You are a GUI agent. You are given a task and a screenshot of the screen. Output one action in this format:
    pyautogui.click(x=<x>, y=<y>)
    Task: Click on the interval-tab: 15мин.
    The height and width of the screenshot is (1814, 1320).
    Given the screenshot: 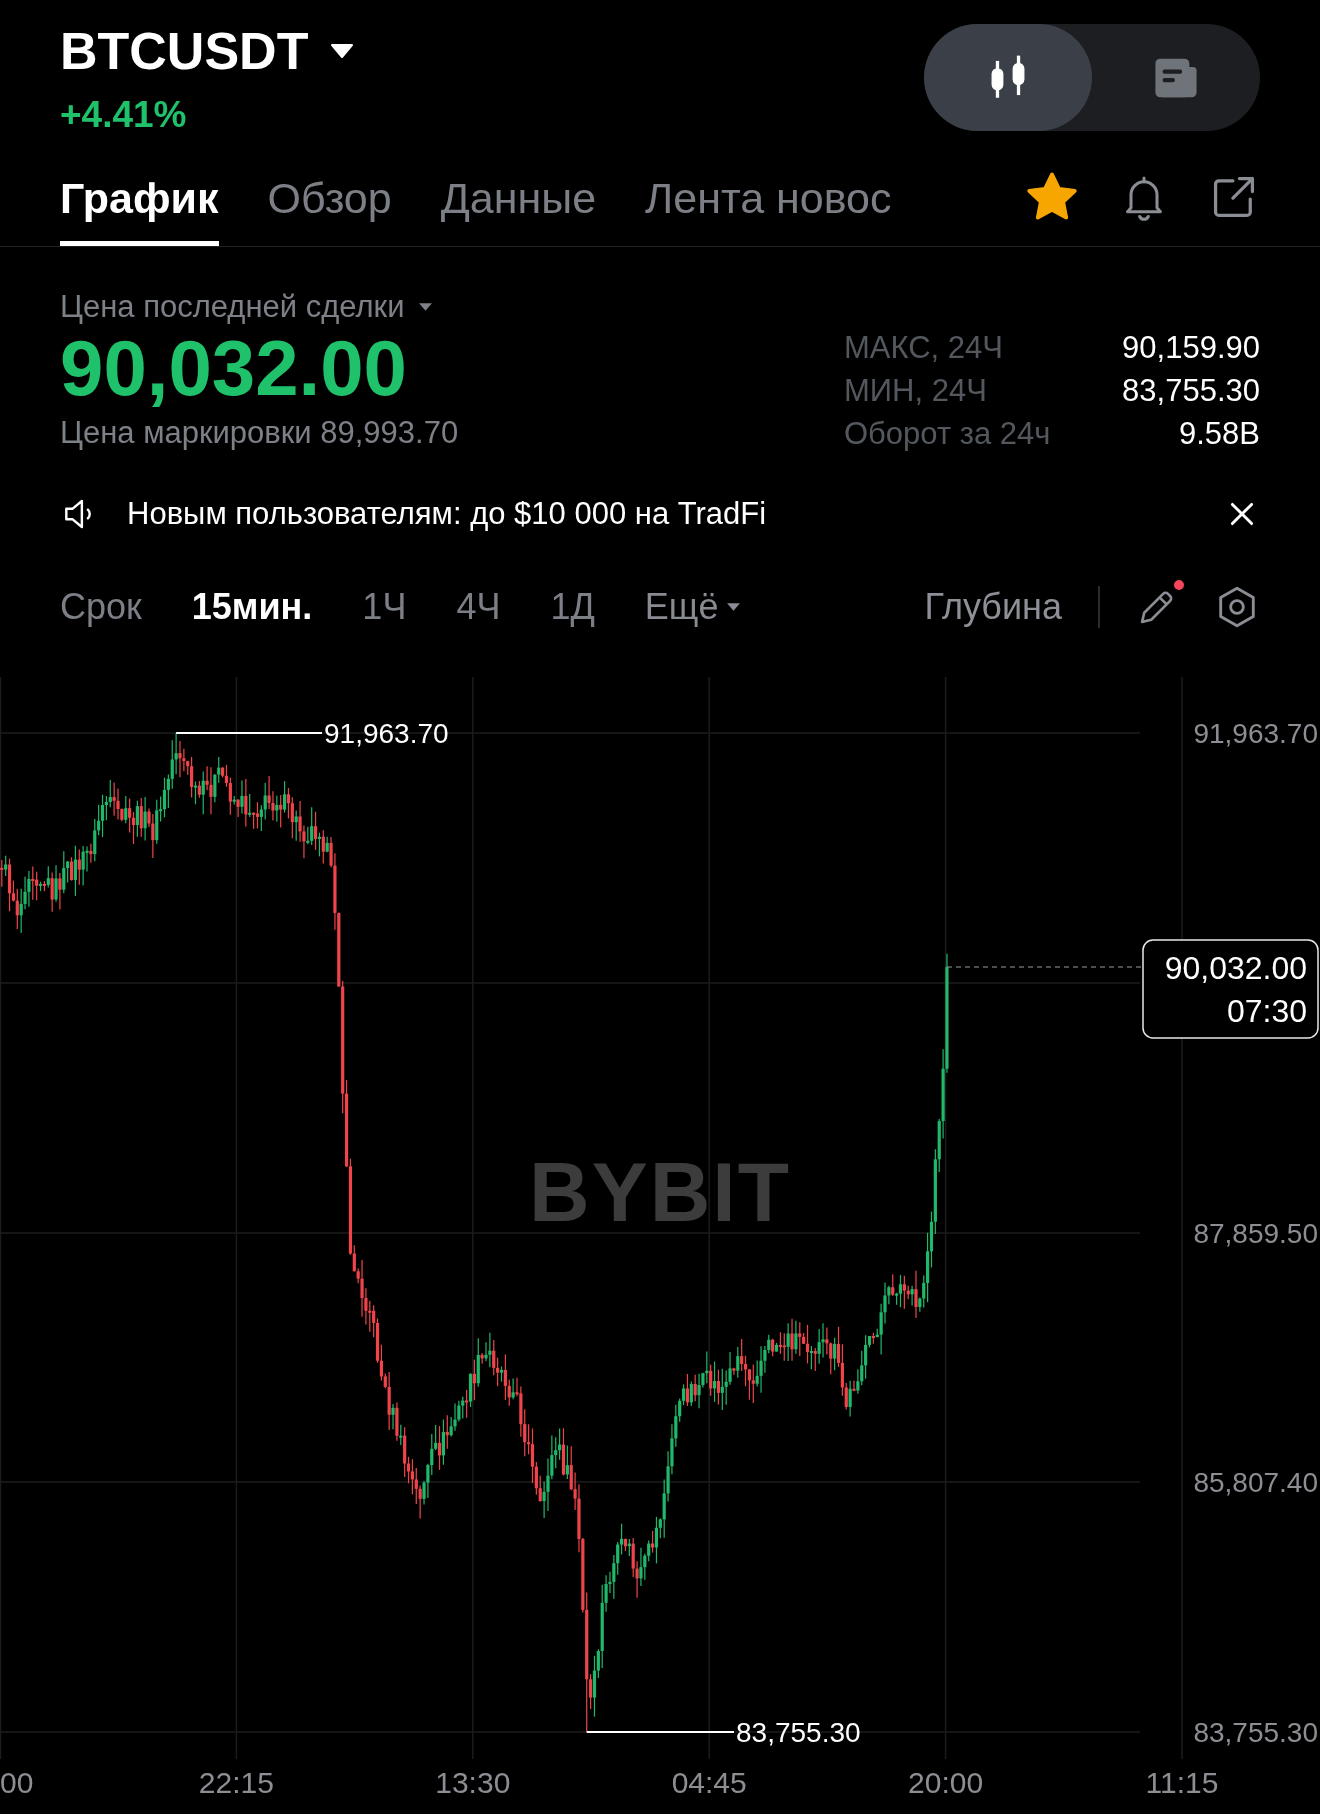 What is the action you would take?
    pyautogui.click(x=252, y=607)
    